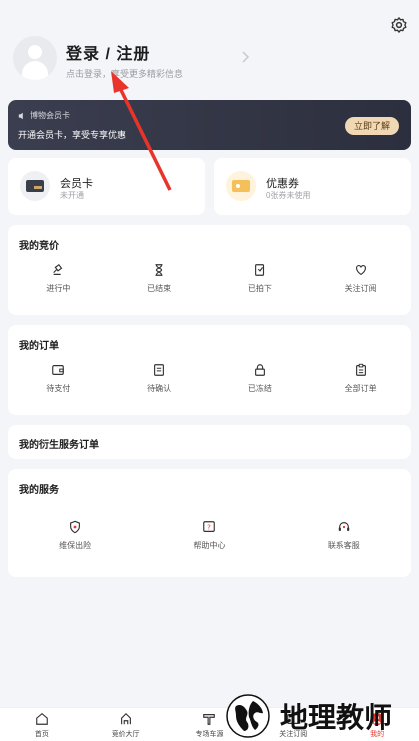 The height and width of the screenshot is (741, 419). I want to click on auction-hall-icon, so click(125, 718).